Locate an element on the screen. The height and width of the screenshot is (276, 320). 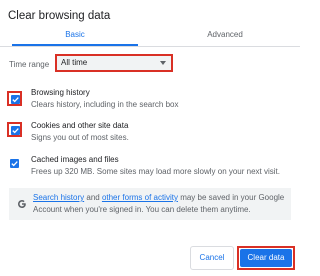
cancel-button: Cancel is located at coordinates (212, 258).